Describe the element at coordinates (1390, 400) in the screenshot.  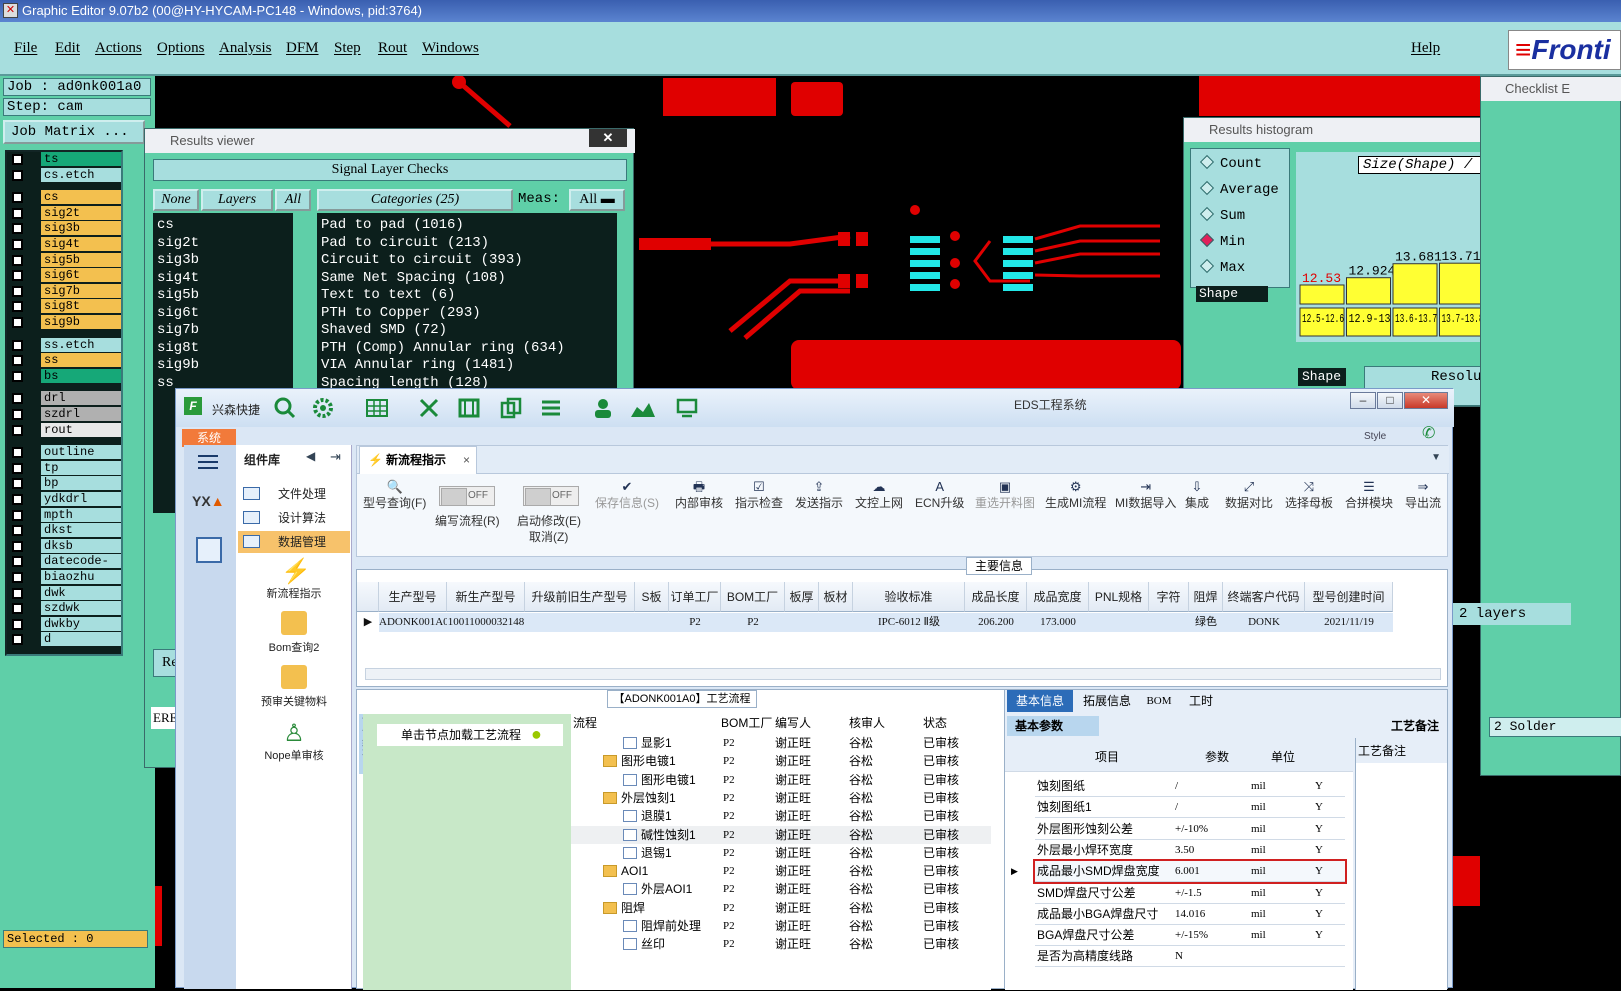
I see `maximize-button: □` at that location.